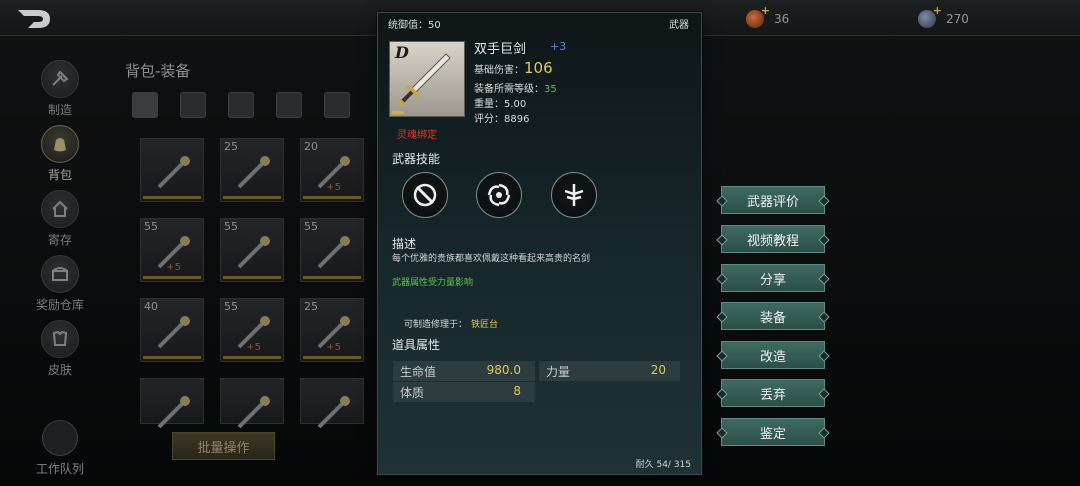 Image resolution: width=1080 pixels, height=486 pixels. I want to click on nav-item-storage: 寄存, so click(60, 219).